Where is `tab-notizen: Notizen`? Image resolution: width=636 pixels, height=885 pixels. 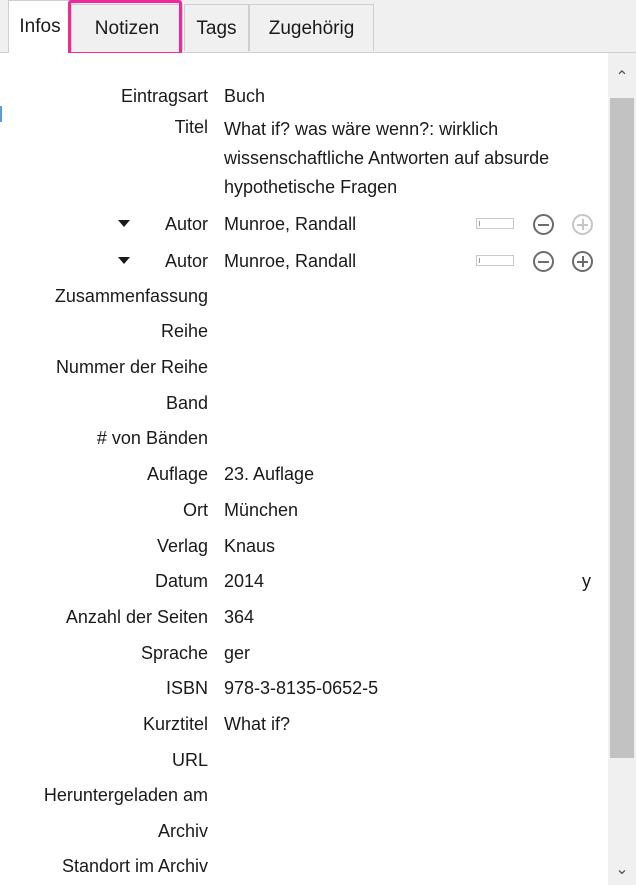 tab-notizen: Notizen is located at coordinates (127, 27).